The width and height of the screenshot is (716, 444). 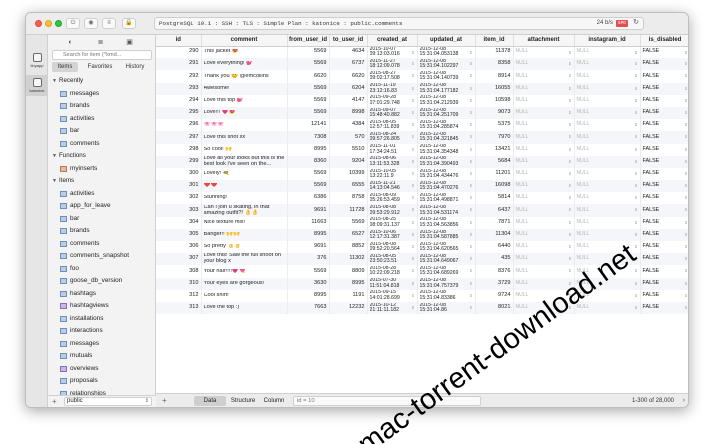 I want to click on column-header: attachment, so click(x=544, y=41).